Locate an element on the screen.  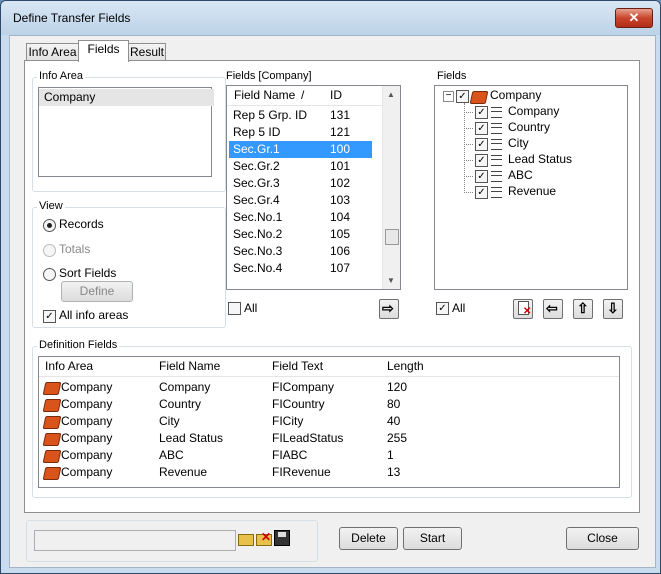
file-path-field is located at coordinates (135, 540).